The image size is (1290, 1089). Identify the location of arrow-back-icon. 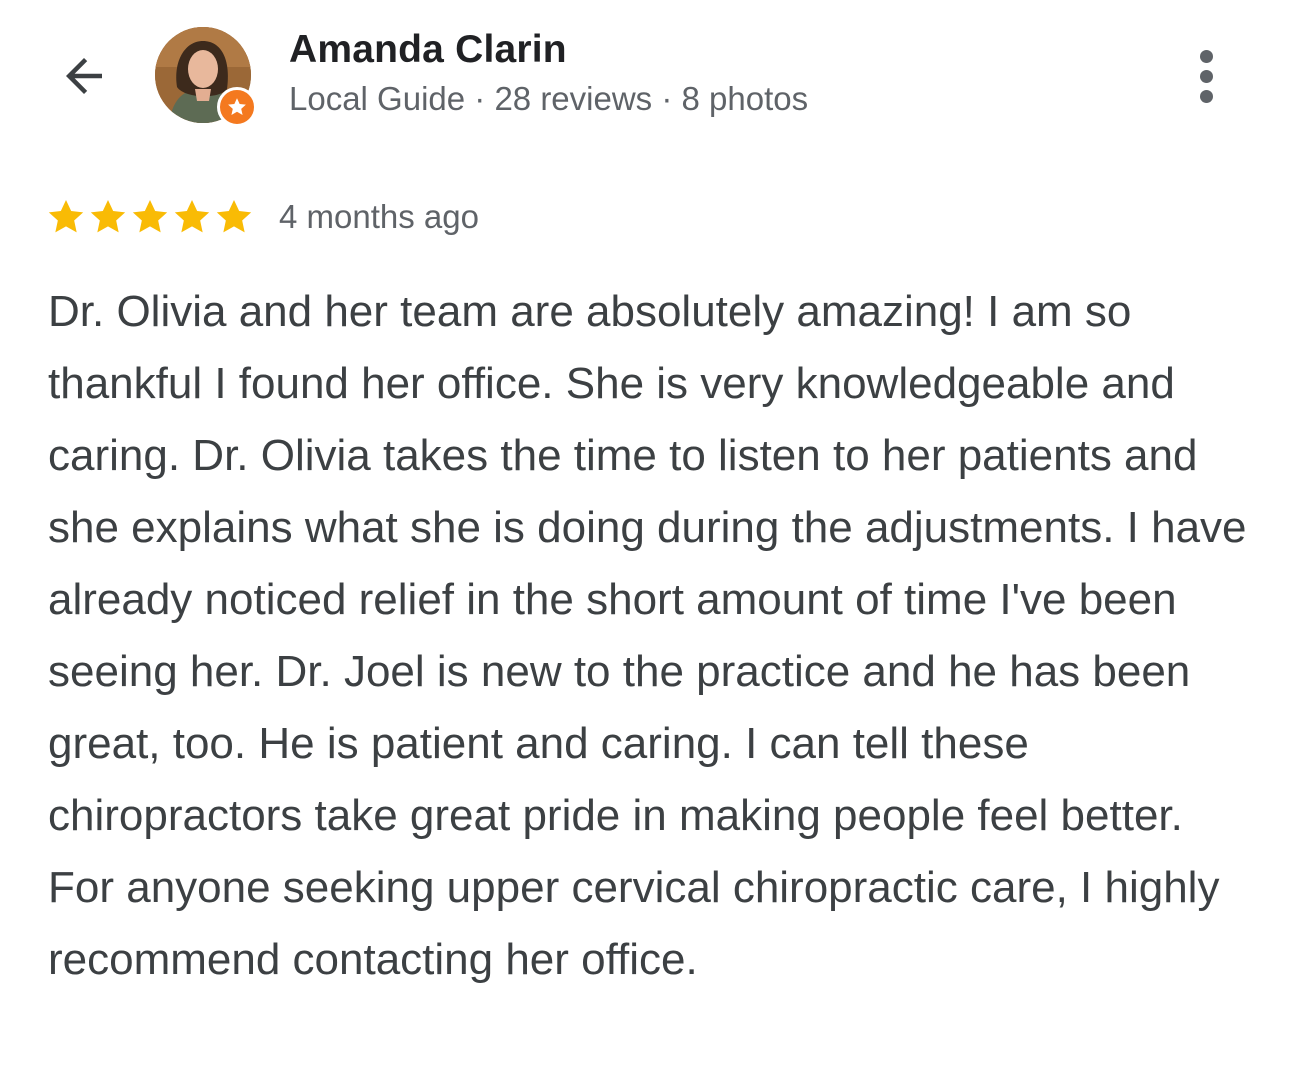
(84, 76).